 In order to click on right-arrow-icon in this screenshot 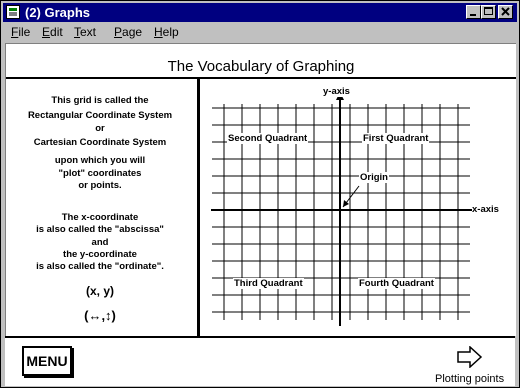, I will do `click(470, 357)`.